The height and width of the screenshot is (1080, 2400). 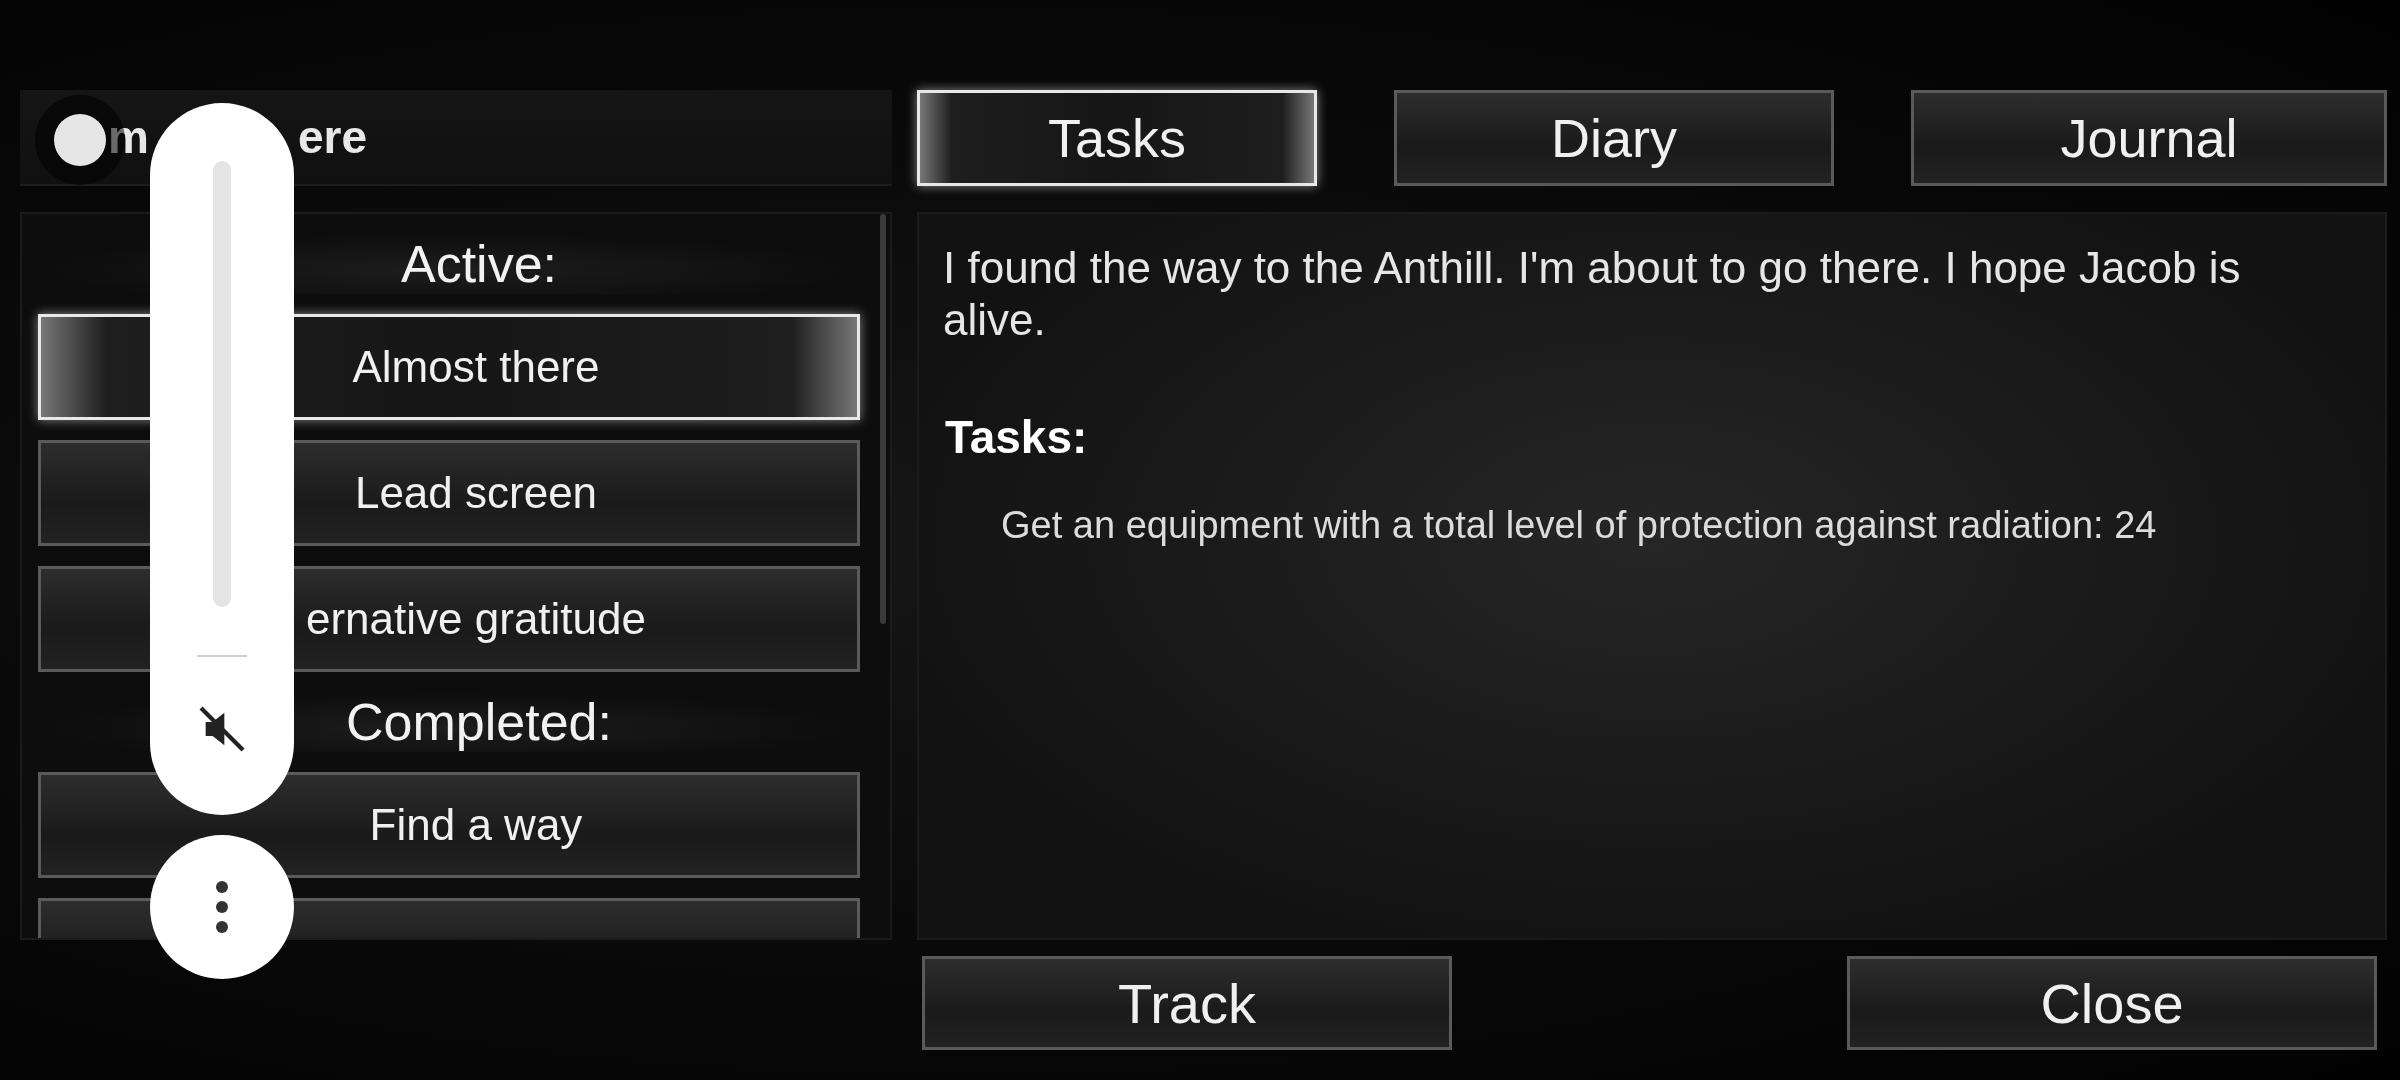 I want to click on volume-slider, so click(x=222, y=384).